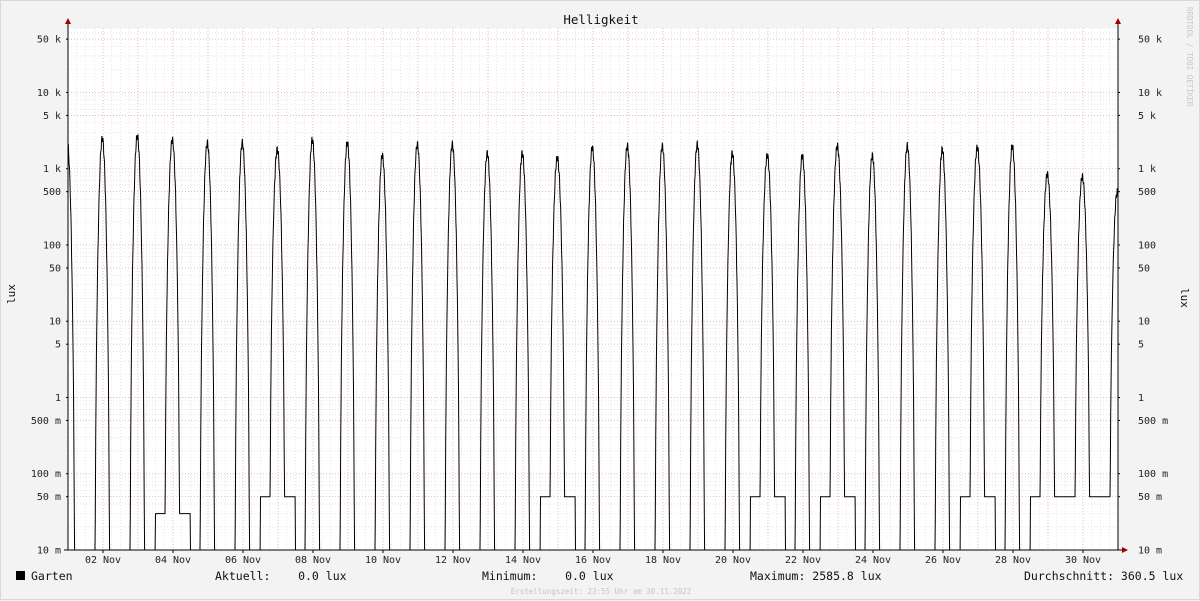  I want to click on y-tick-label-left: 10 m, so click(49, 551).